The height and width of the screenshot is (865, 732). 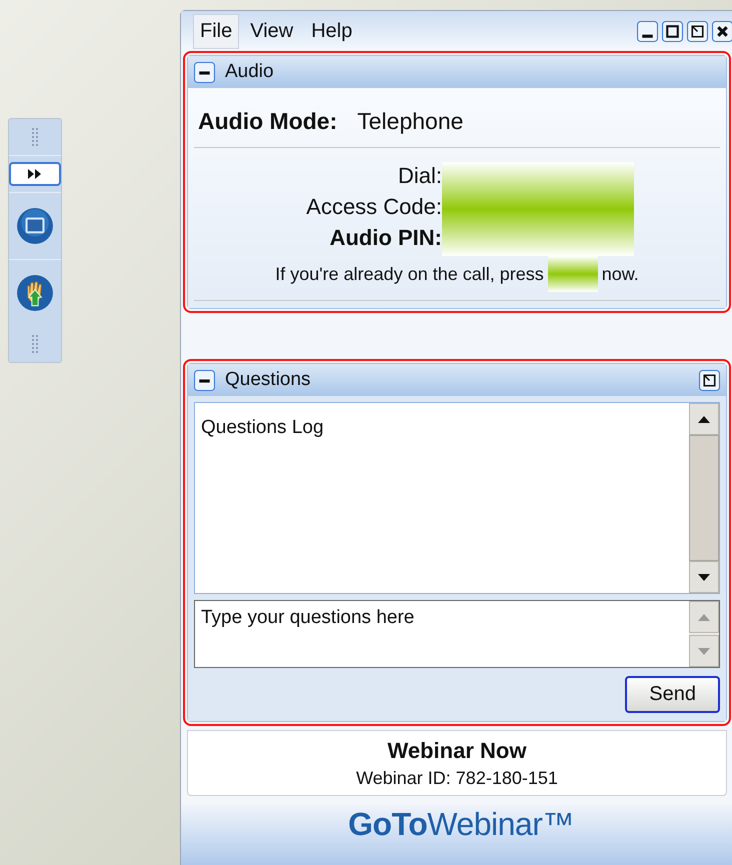 I want to click on instruction-text: now., so click(x=620, y=274).